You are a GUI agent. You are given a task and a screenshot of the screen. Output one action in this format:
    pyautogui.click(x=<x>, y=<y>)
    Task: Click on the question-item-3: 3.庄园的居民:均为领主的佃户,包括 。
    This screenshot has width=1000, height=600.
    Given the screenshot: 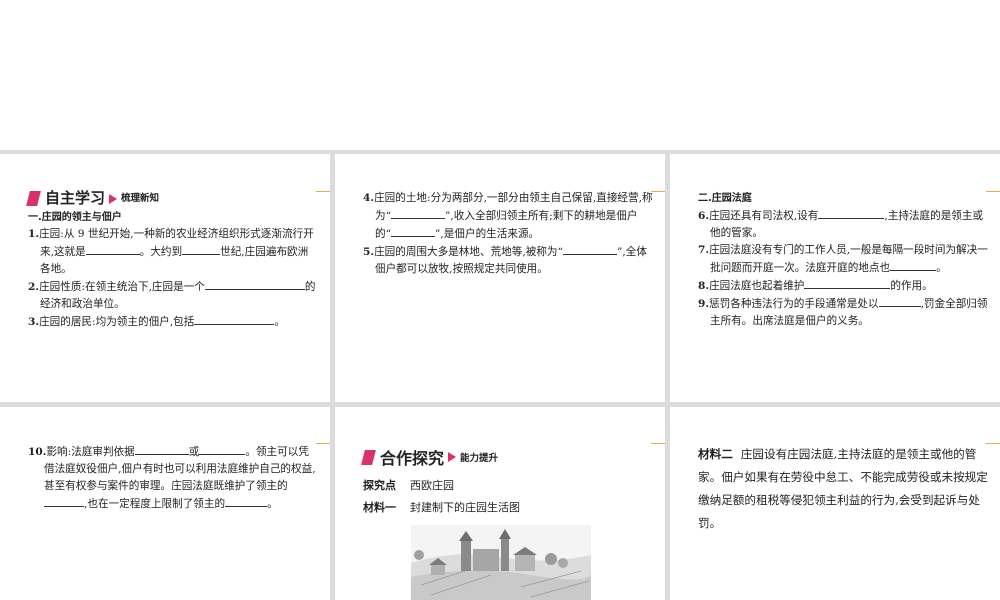 What is the action you would take?
    pyautogui.click(x=172, y=322)
    